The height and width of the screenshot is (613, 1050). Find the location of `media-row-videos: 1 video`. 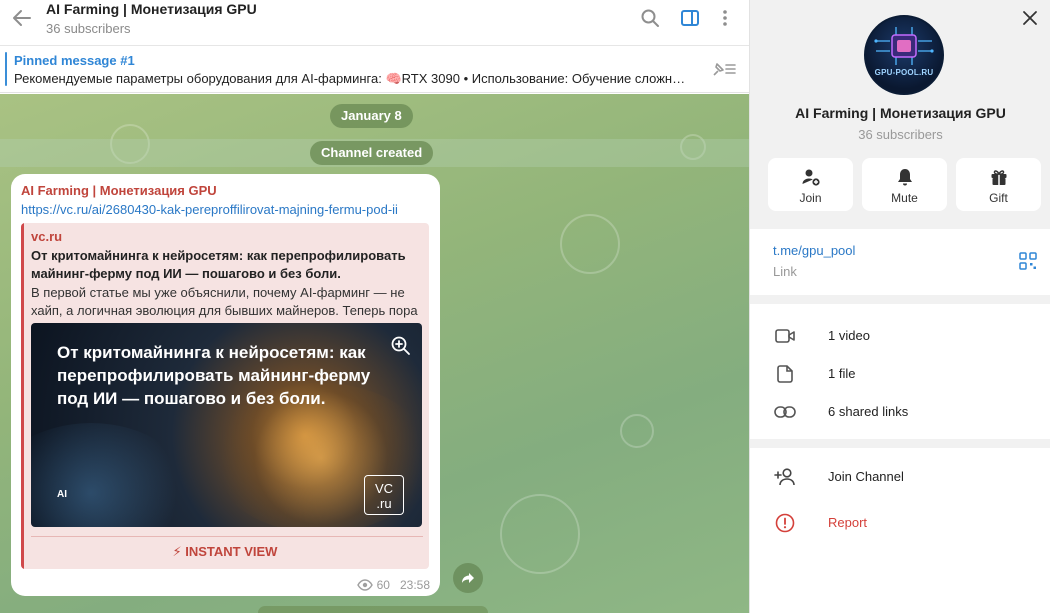

media-row-videos: 1 video is located at coordinates (900, 336).